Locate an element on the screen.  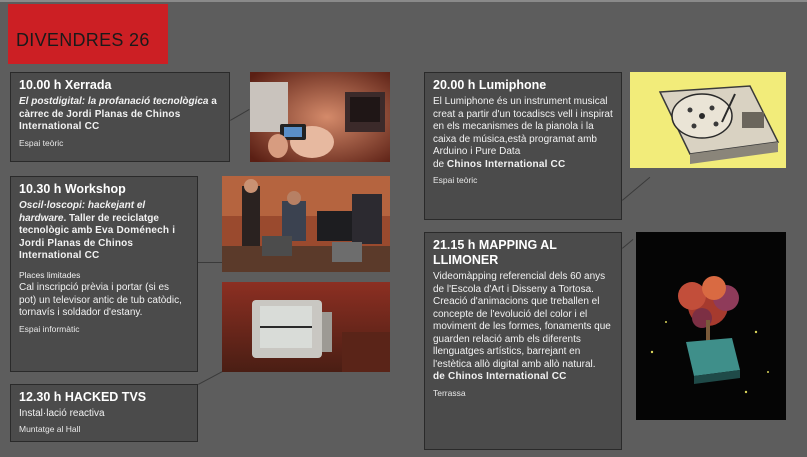
event-time: 10.00 h Xerrada is located at coordinates (65, 85).